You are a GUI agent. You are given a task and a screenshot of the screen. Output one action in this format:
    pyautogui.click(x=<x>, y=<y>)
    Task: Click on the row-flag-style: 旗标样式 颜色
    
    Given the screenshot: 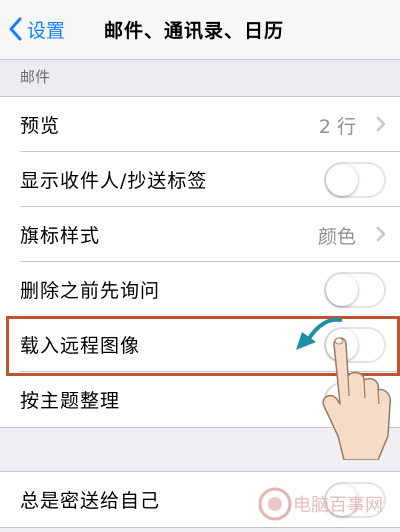 What is the action you would take?
    pyautogui.click(x=210, y=234)
    